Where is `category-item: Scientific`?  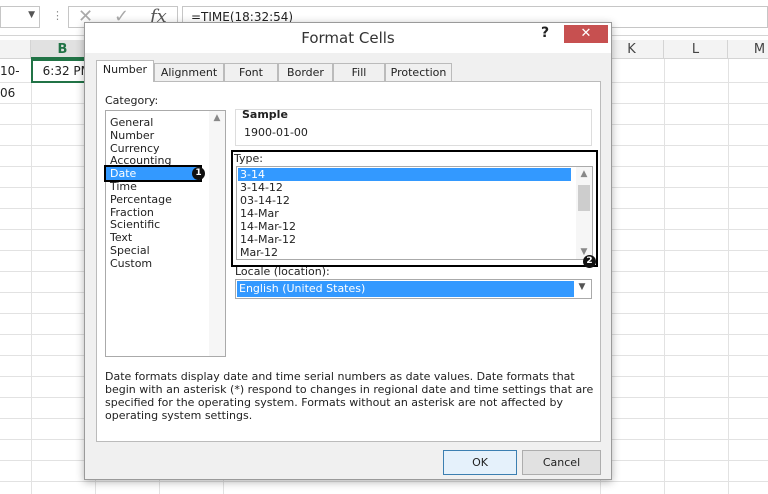
category-item: Scientific is located at coordinates (135, 224).